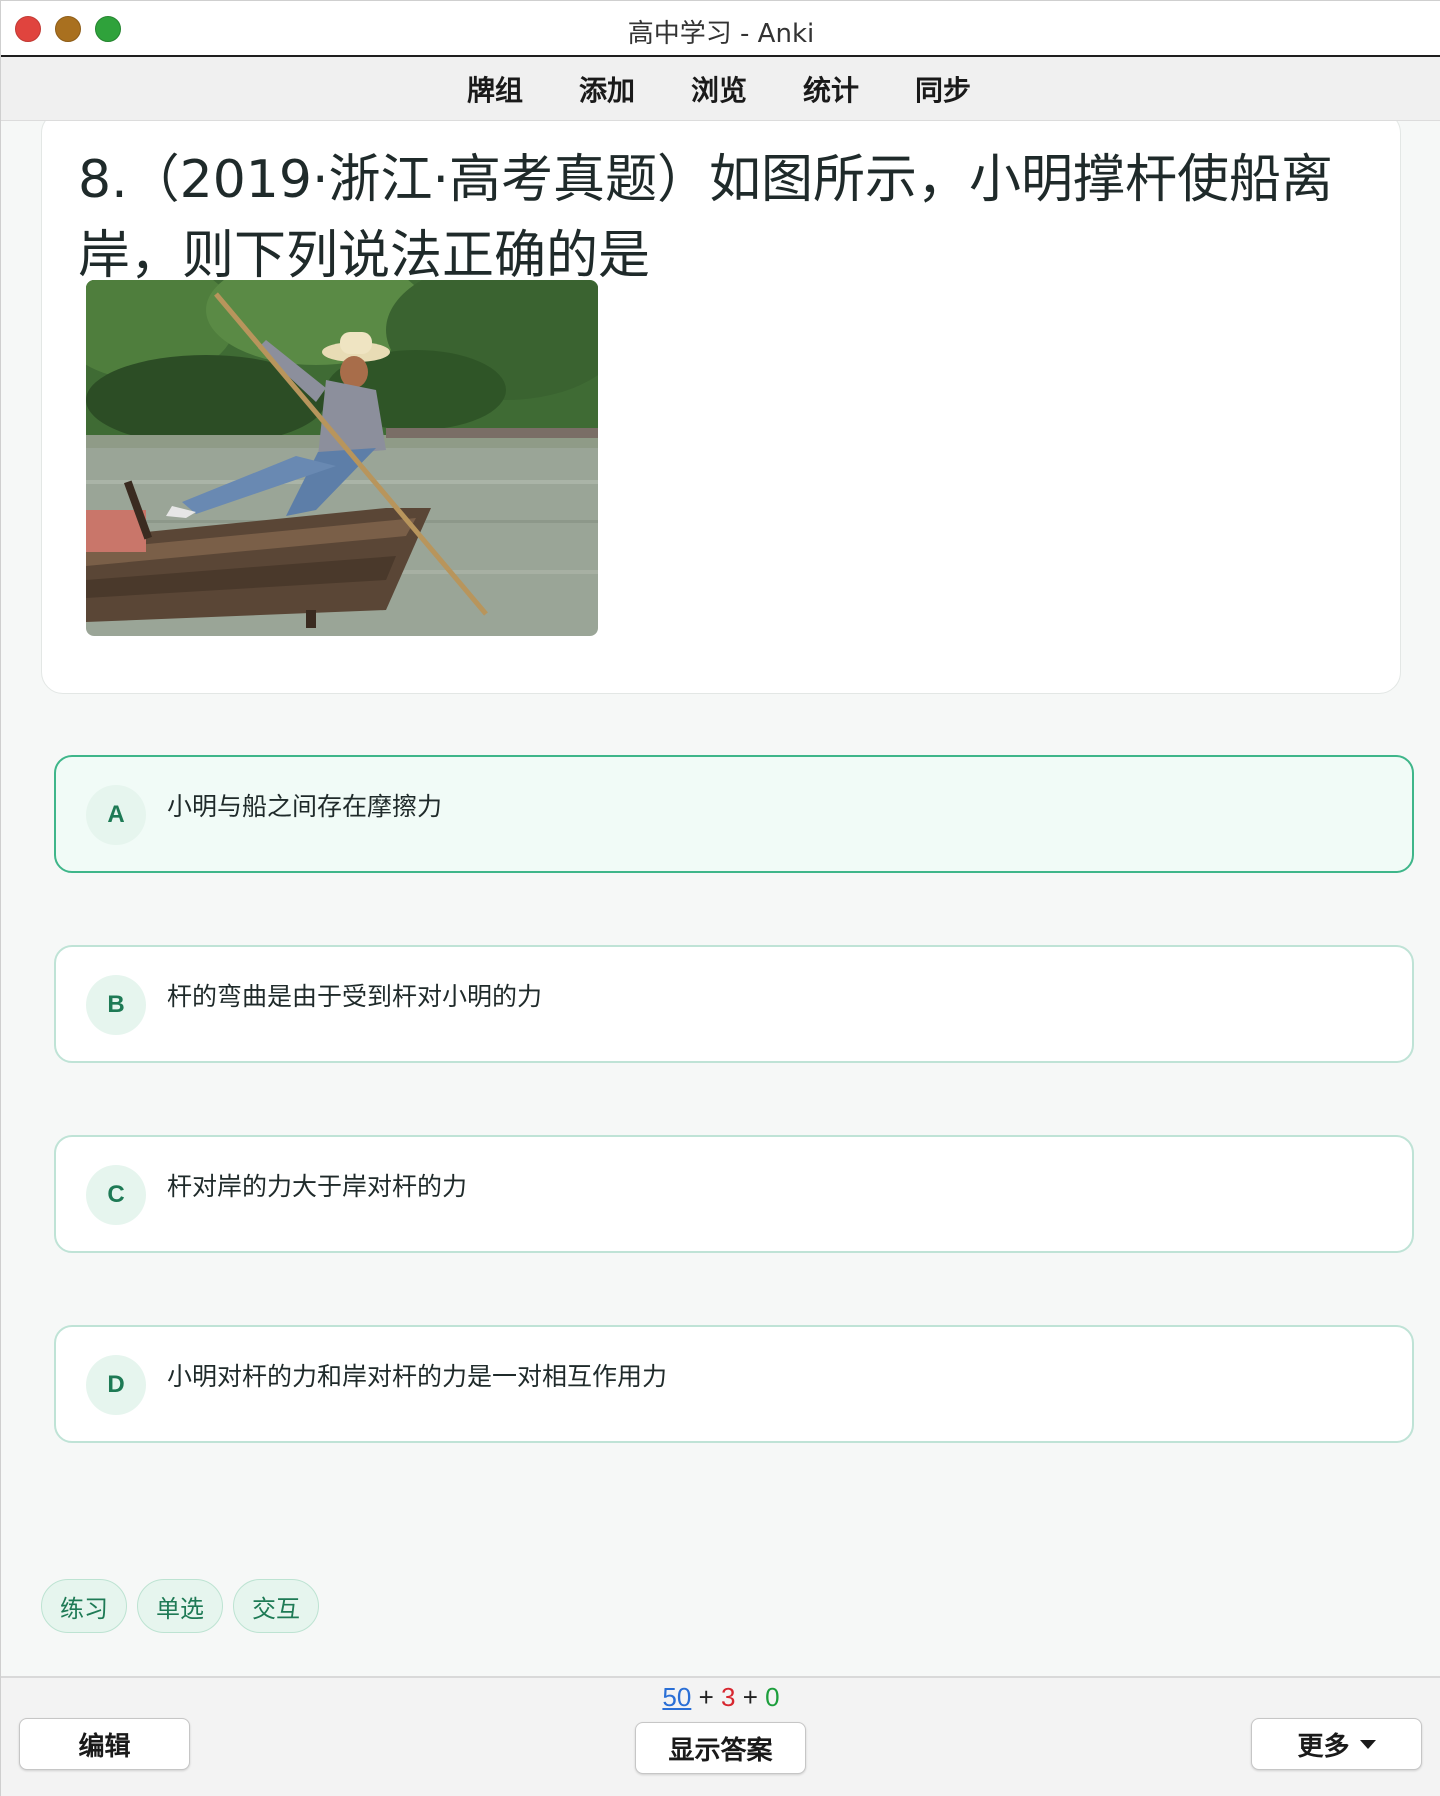 The width and height of the screenshot is (1440, 1796). I want to click on tag-interactive: 交互, so click(276, 1606).